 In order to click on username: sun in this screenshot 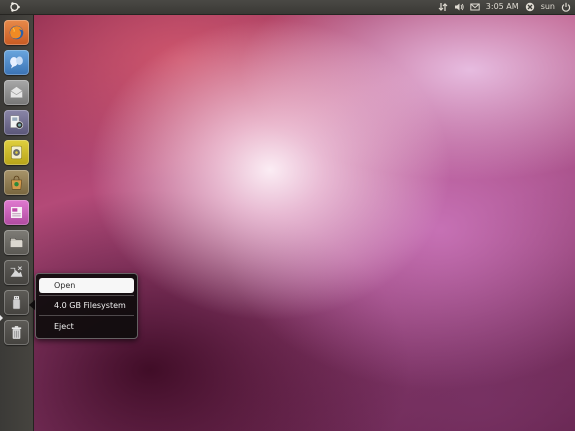, I will do `click(548, 7)`.